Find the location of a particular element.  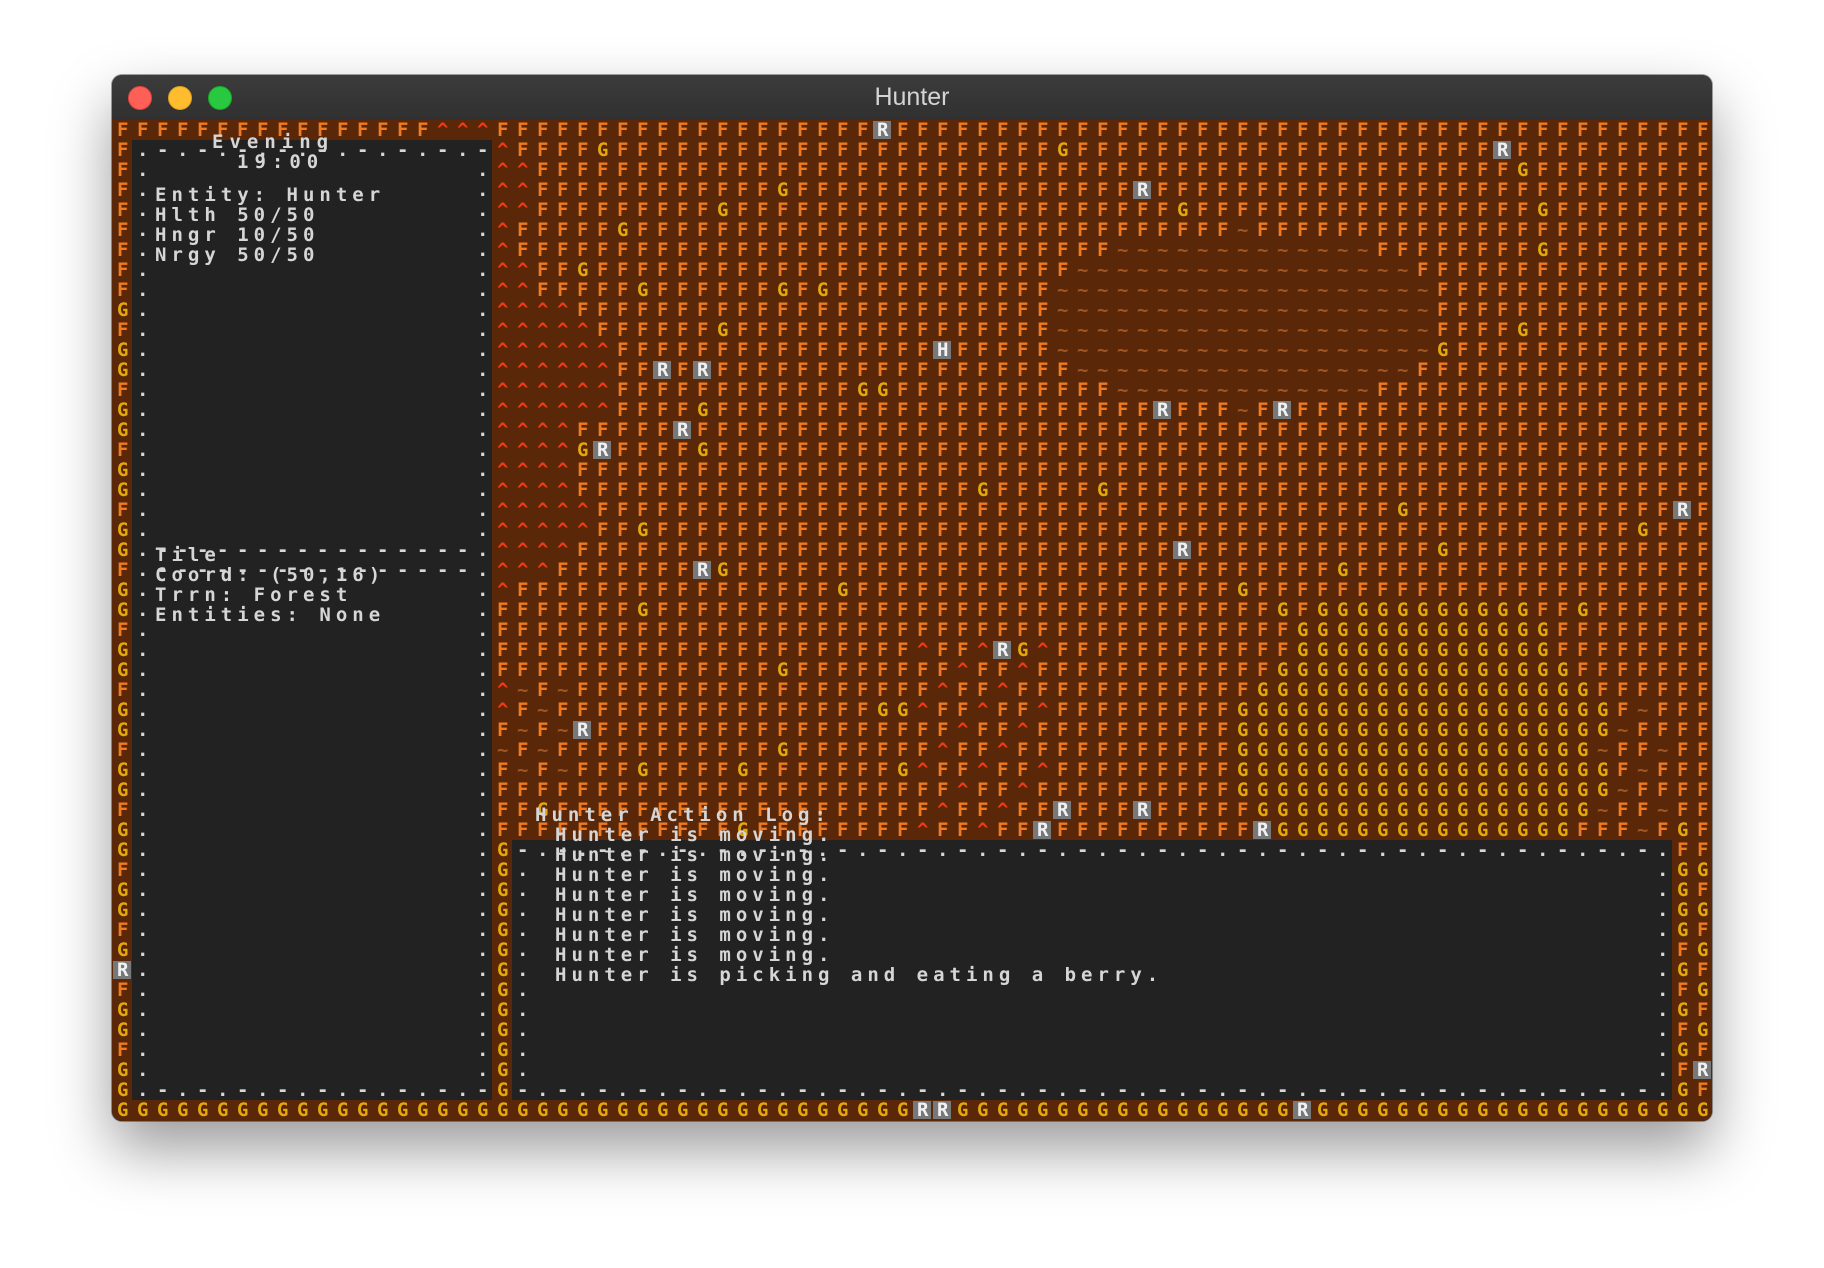

log-entry: Hunter is moving. is located at coordinates (695, 835).